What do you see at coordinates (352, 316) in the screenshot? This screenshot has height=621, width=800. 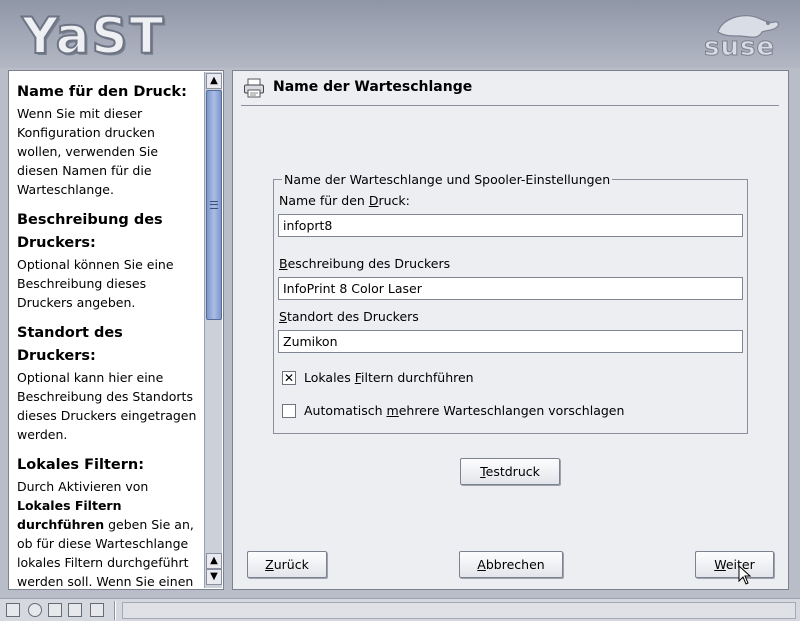 I see `label-text: tandort des Druckers` at bounding box center [352, 316].